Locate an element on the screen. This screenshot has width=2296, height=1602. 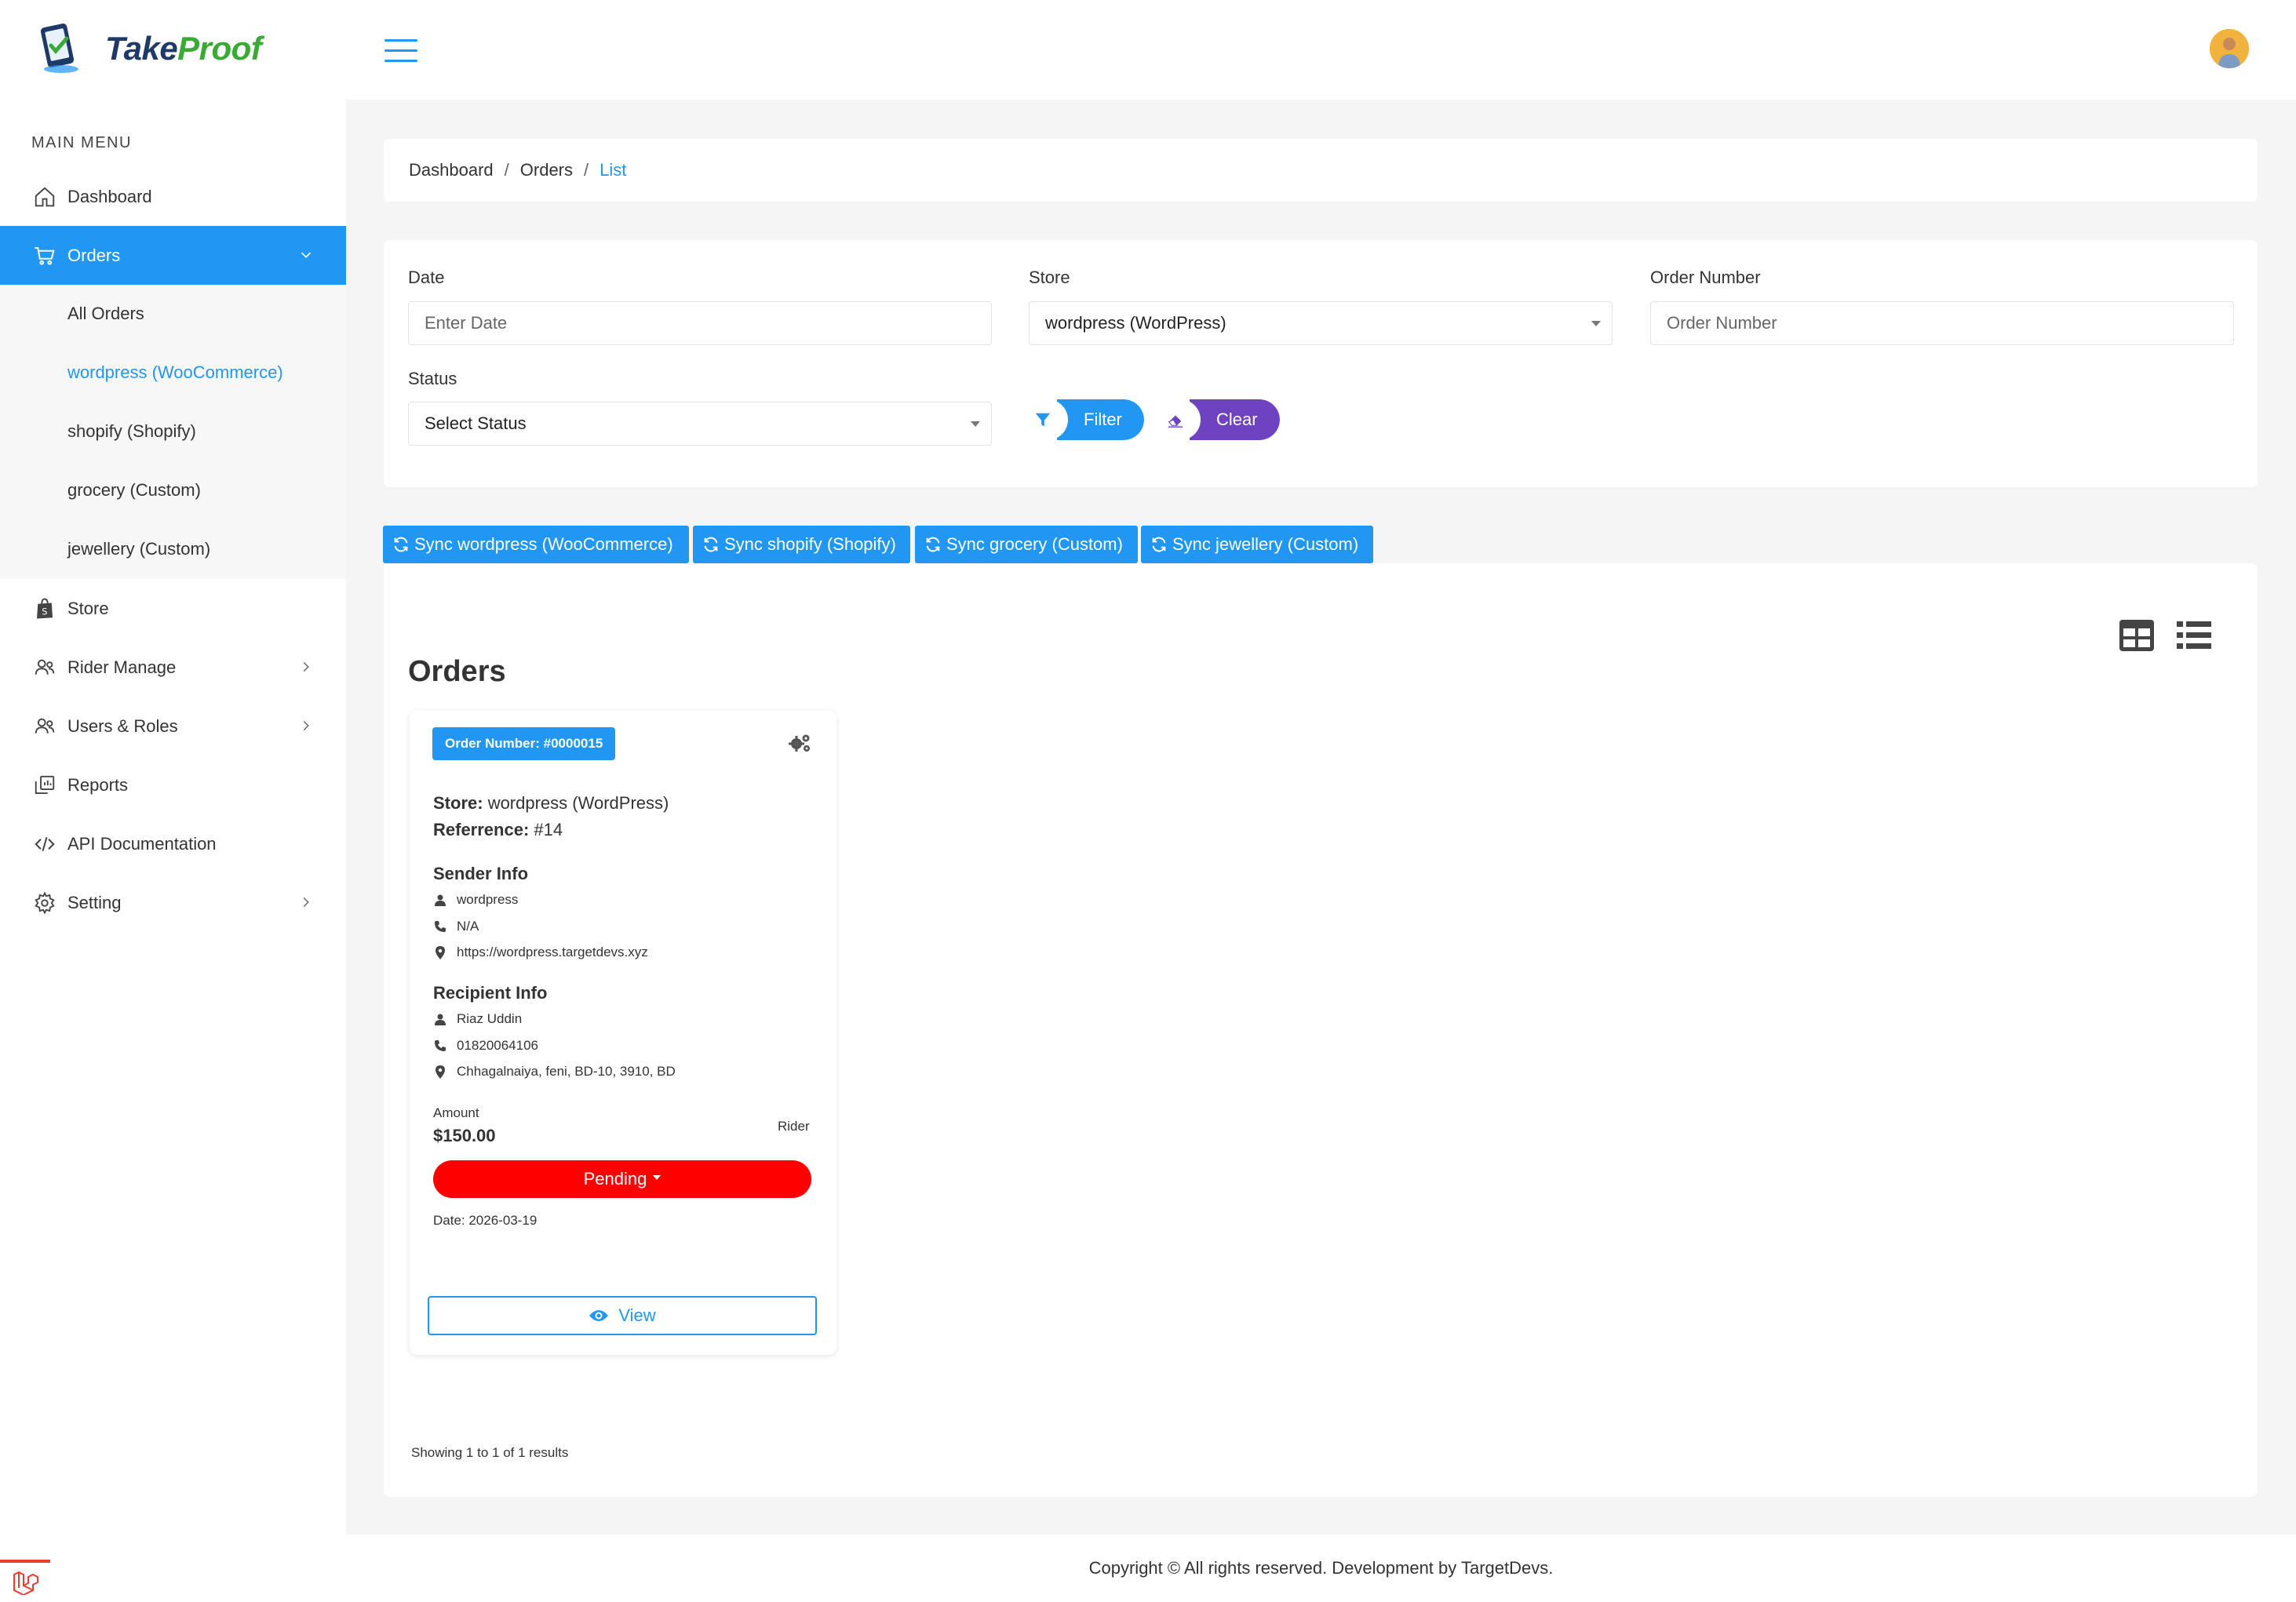
sender-name: wordpress is located at coordinates (488, 899).